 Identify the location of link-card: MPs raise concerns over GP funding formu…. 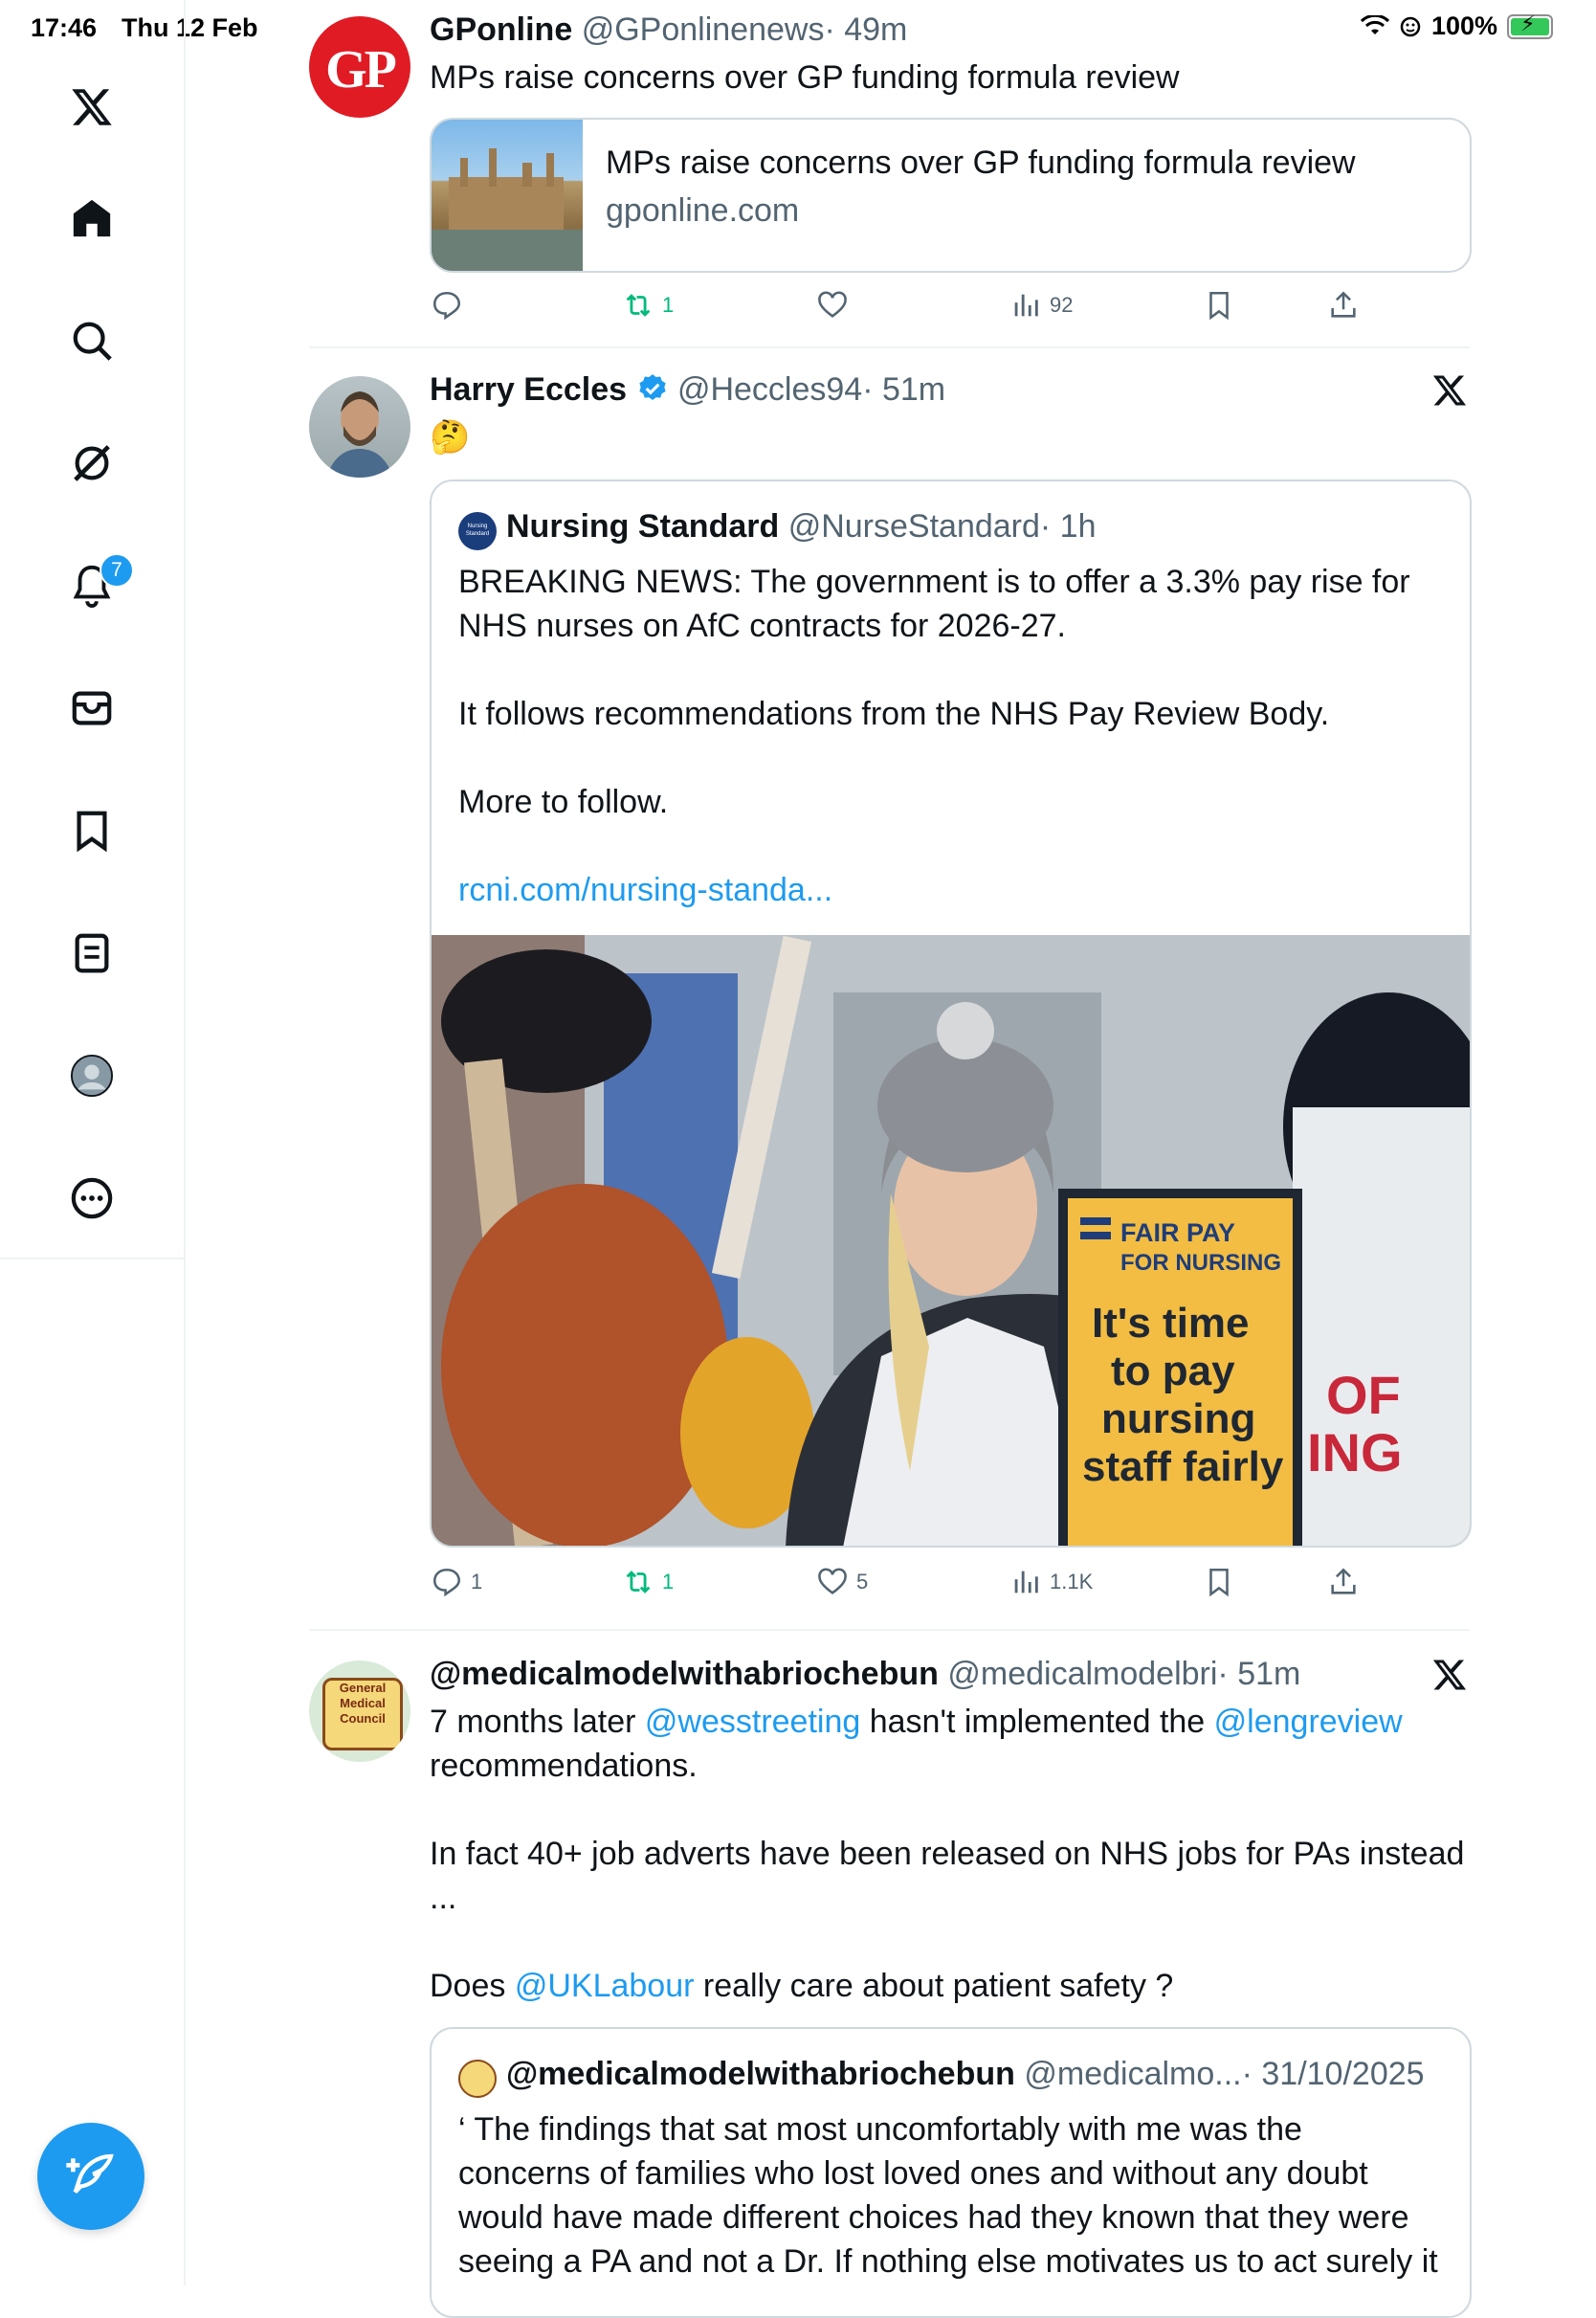
(951, 196).